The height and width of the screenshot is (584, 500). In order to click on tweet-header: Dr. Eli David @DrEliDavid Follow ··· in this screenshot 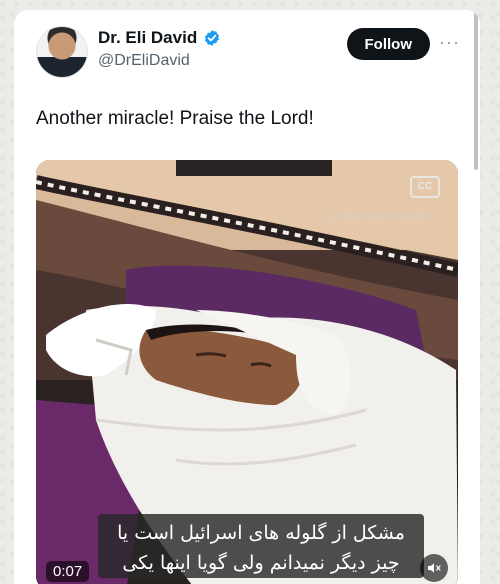, I will do `click(248, 56)`.